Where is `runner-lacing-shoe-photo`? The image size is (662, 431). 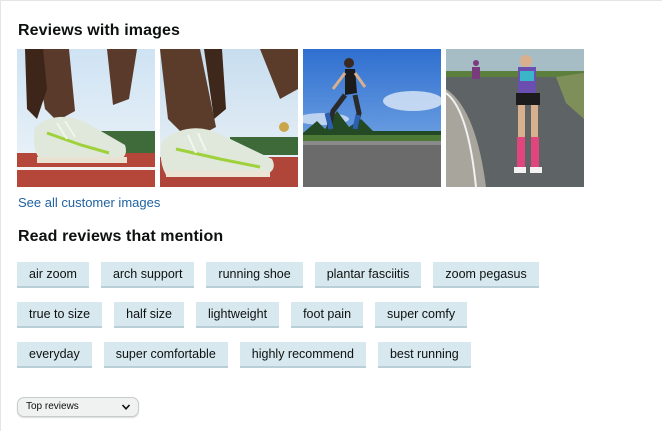 runner-lacing-shoe-photo is located at coordinates (86, 118).